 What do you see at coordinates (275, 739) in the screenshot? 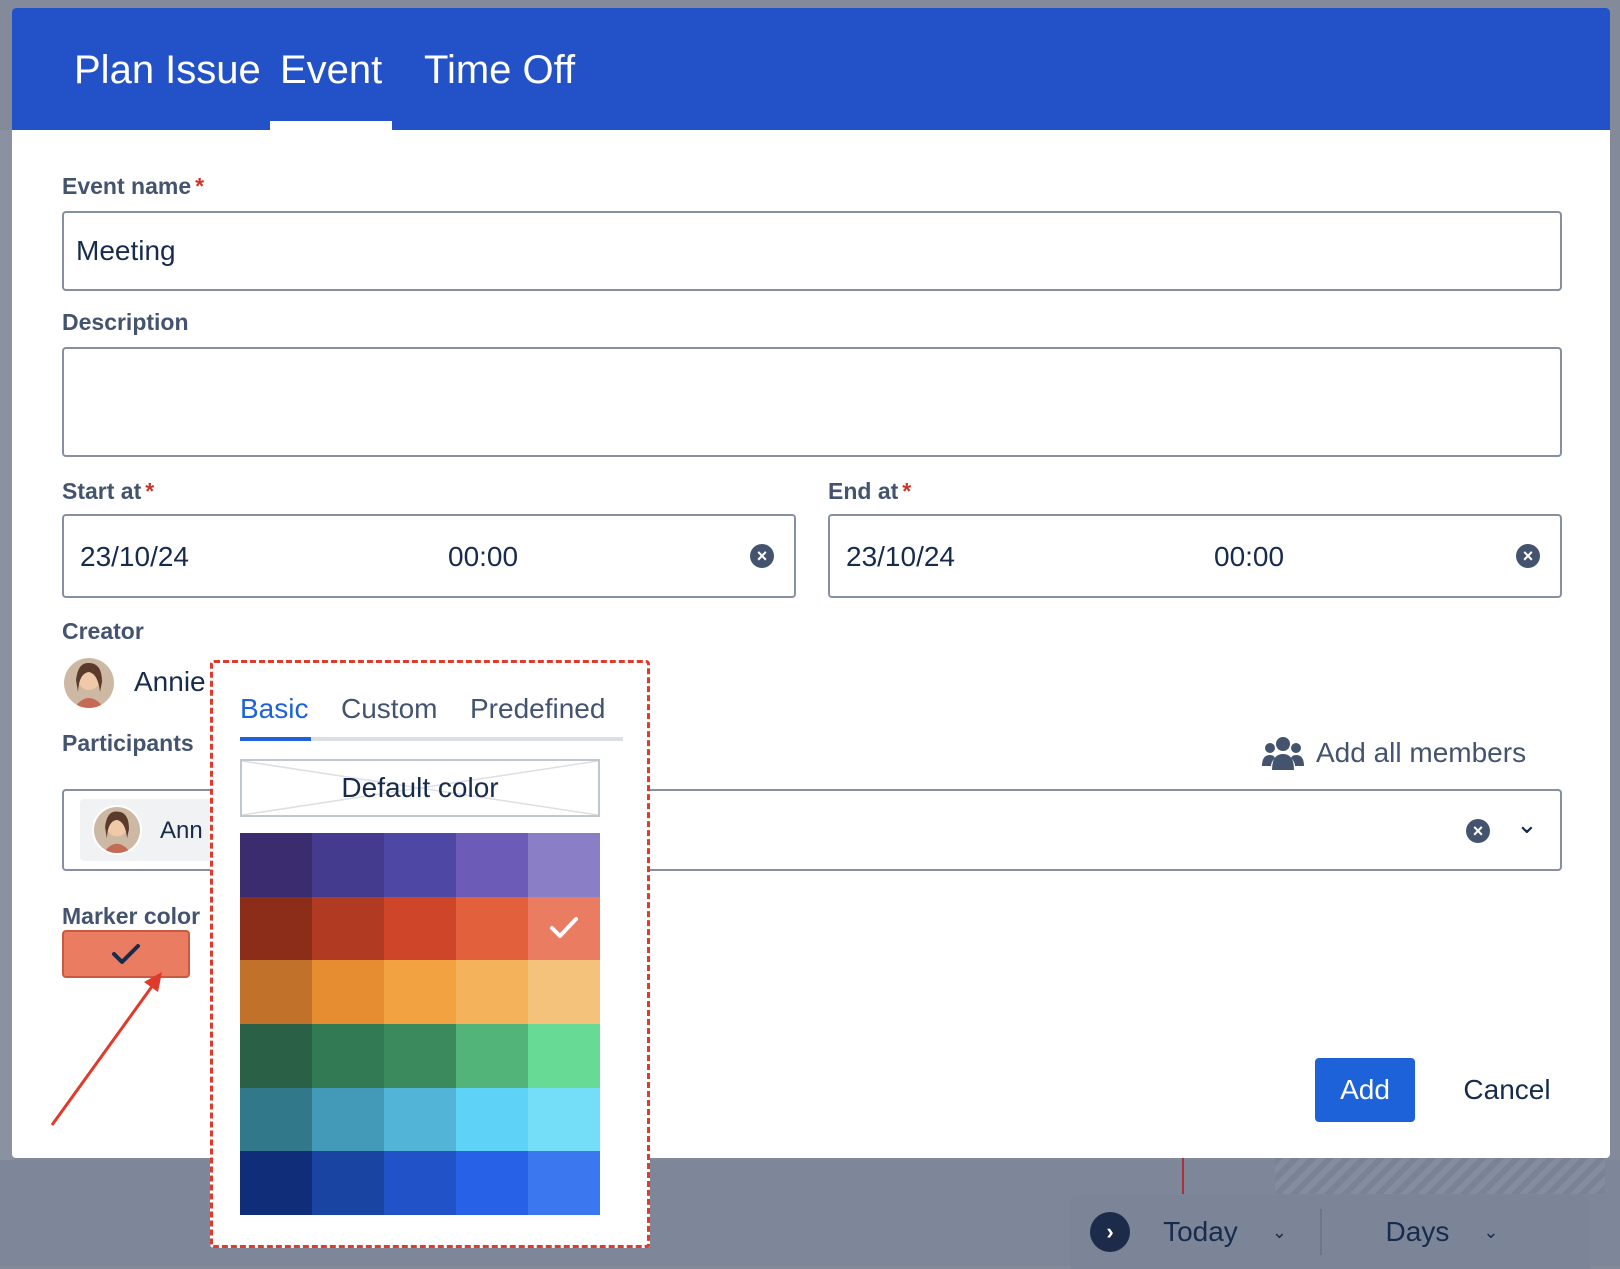
I see `picker-tab-indicator` at bounding box center [275, 739].